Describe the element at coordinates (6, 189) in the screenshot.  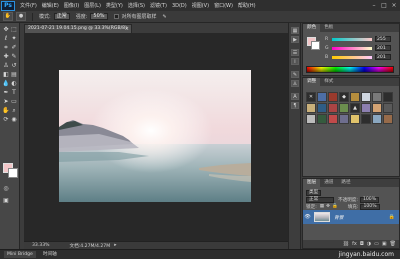
I see `quick-mask-icon: ◎` at that location.